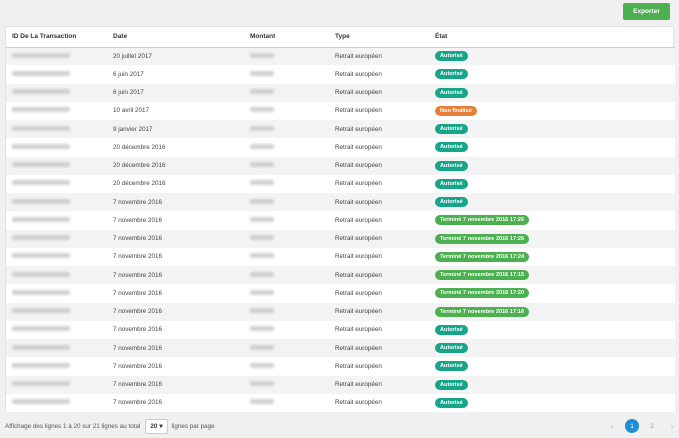  I want to click on table-row: 9 janvier 2017 Retrait européen Autorisé, so click(340, 129).